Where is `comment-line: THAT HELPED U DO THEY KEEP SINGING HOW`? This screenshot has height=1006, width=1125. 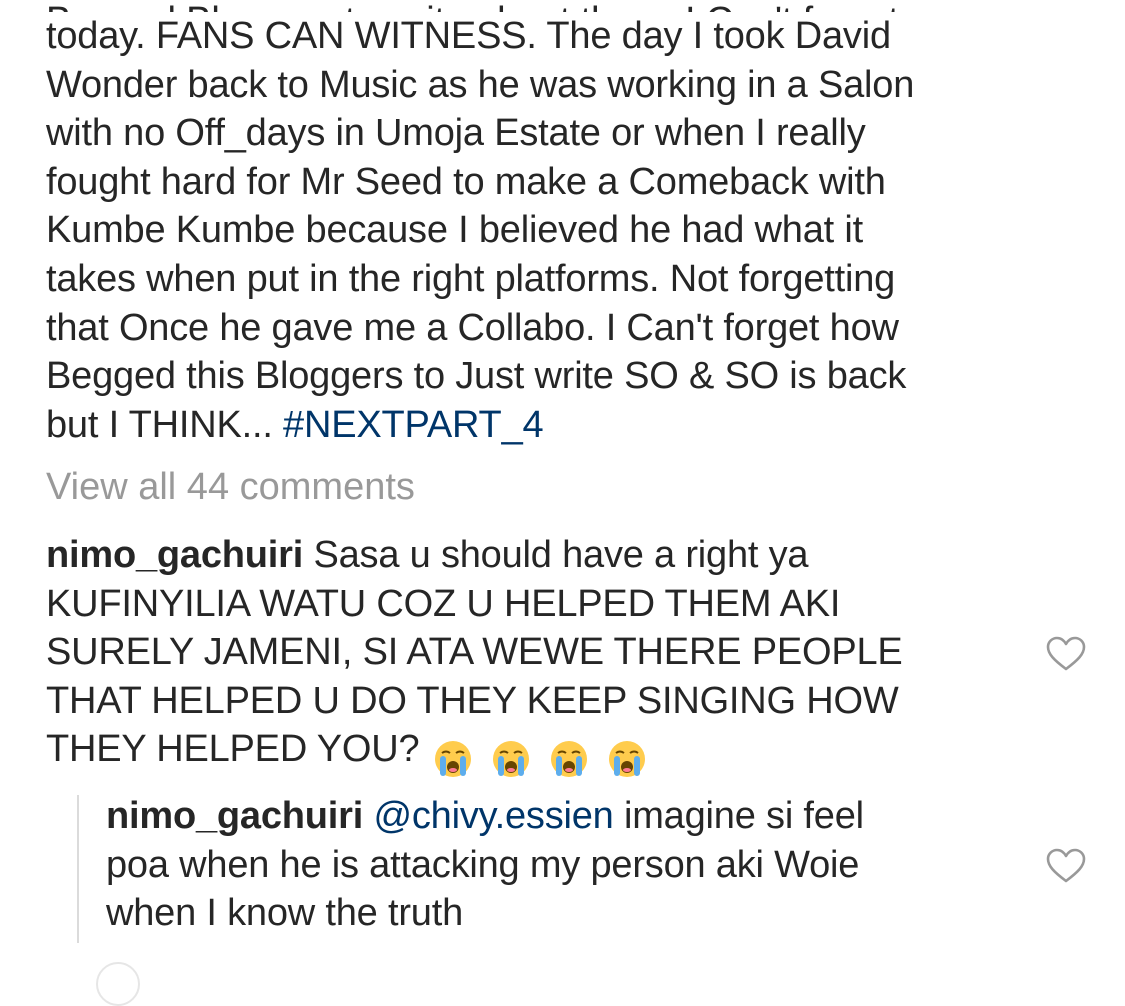 comment-line: THAT HELPED U DO THEY KEEP SINGING HOW is located at coordinates (472, 700).